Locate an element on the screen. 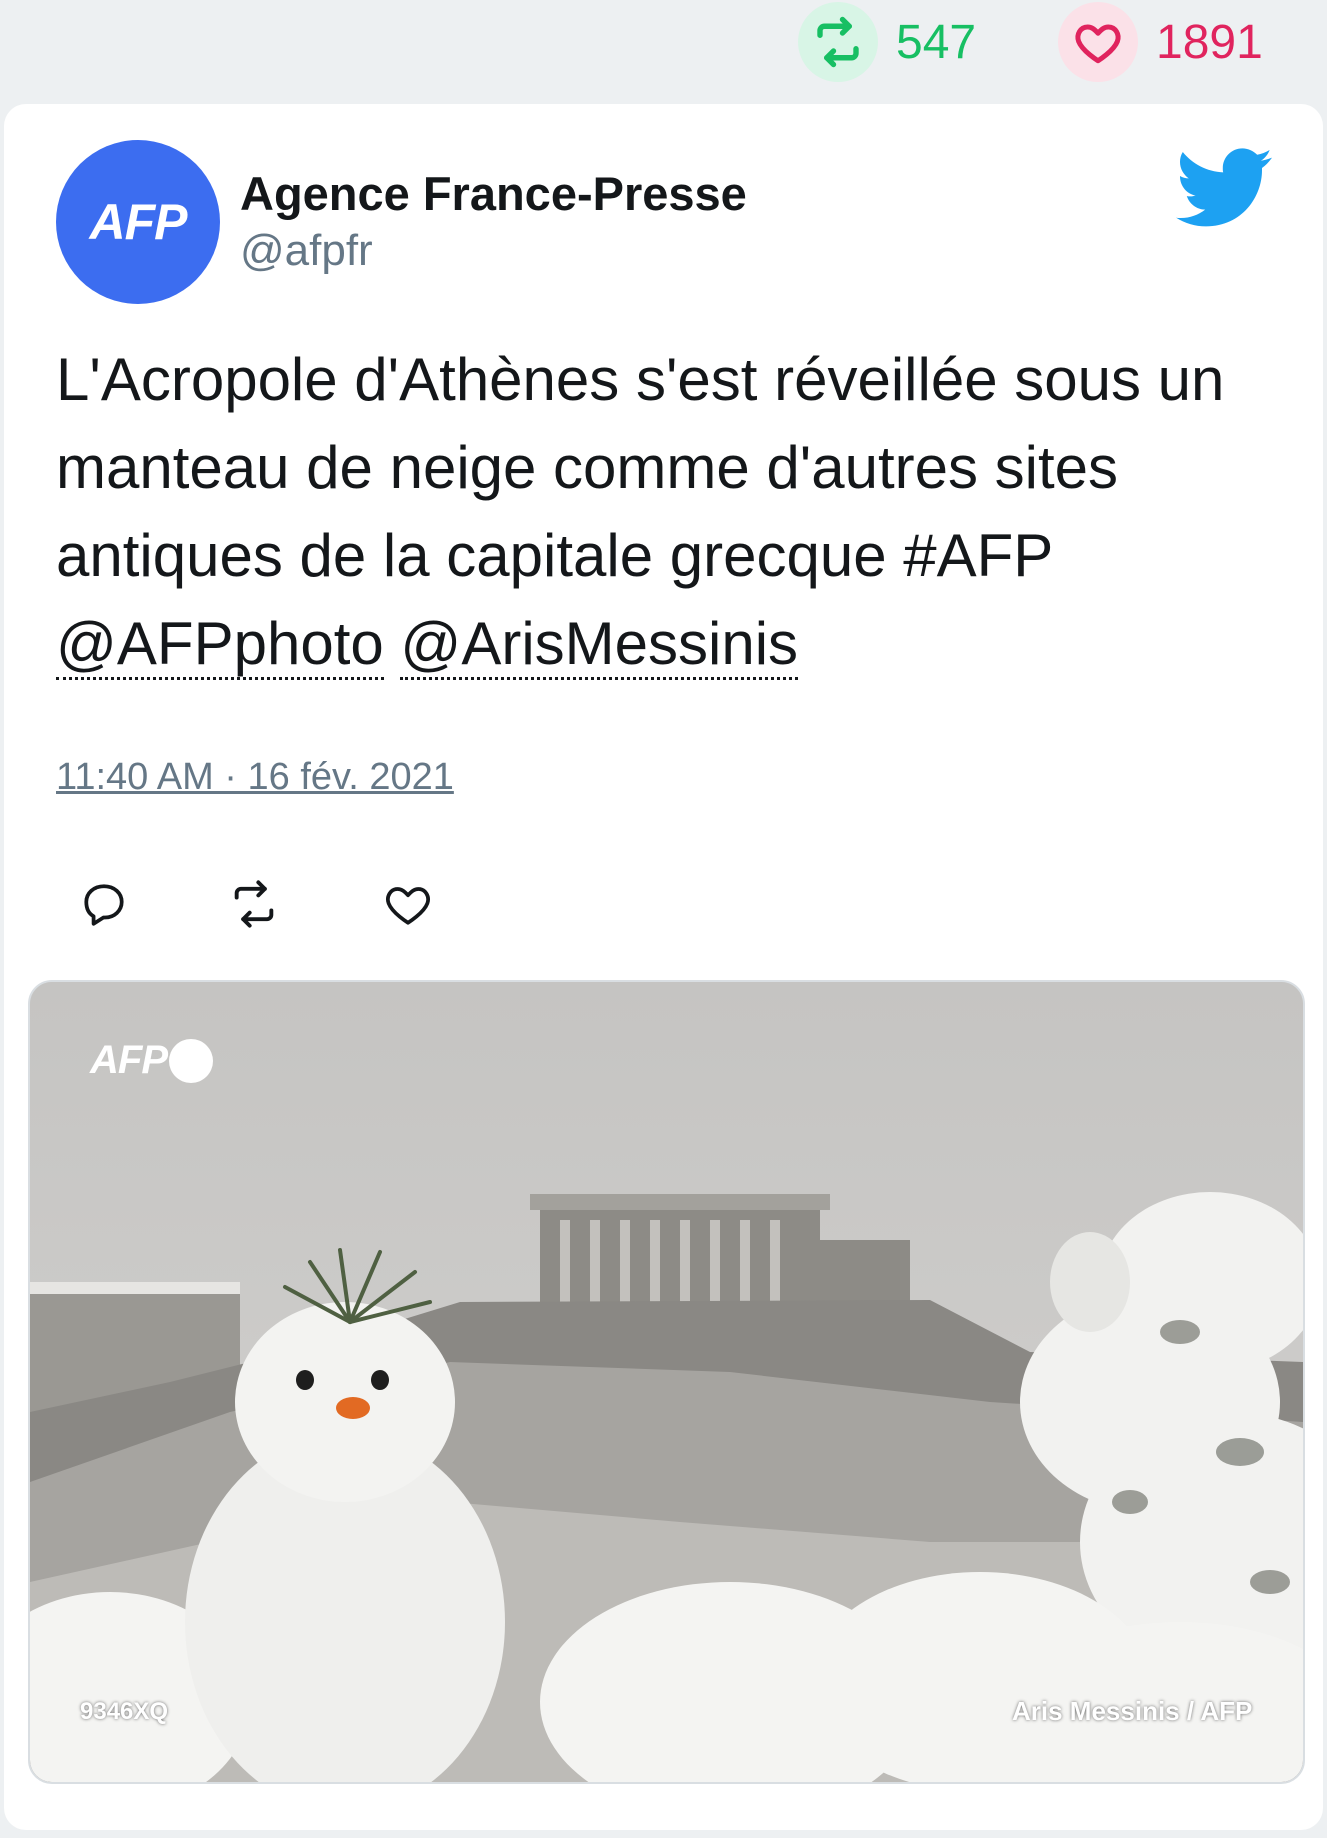 This screenshot has height=1838, width=1327. retweet-count: 547 is located at coordinates (936, 42).